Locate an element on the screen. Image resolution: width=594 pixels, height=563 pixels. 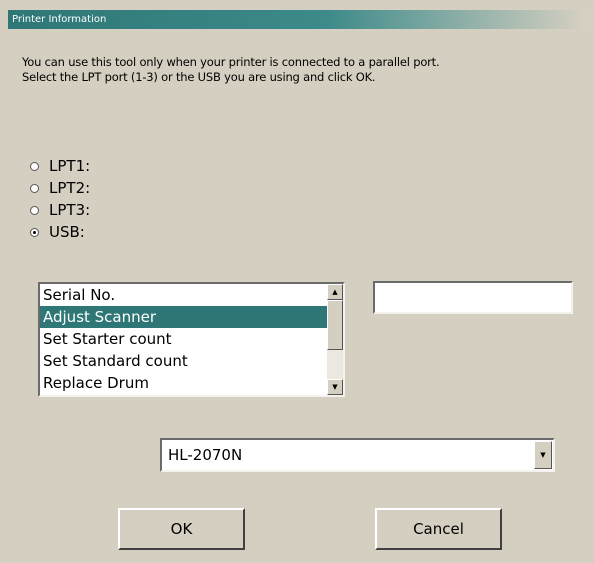
radio-button-lpt2 is located at coordinates (34, 188).